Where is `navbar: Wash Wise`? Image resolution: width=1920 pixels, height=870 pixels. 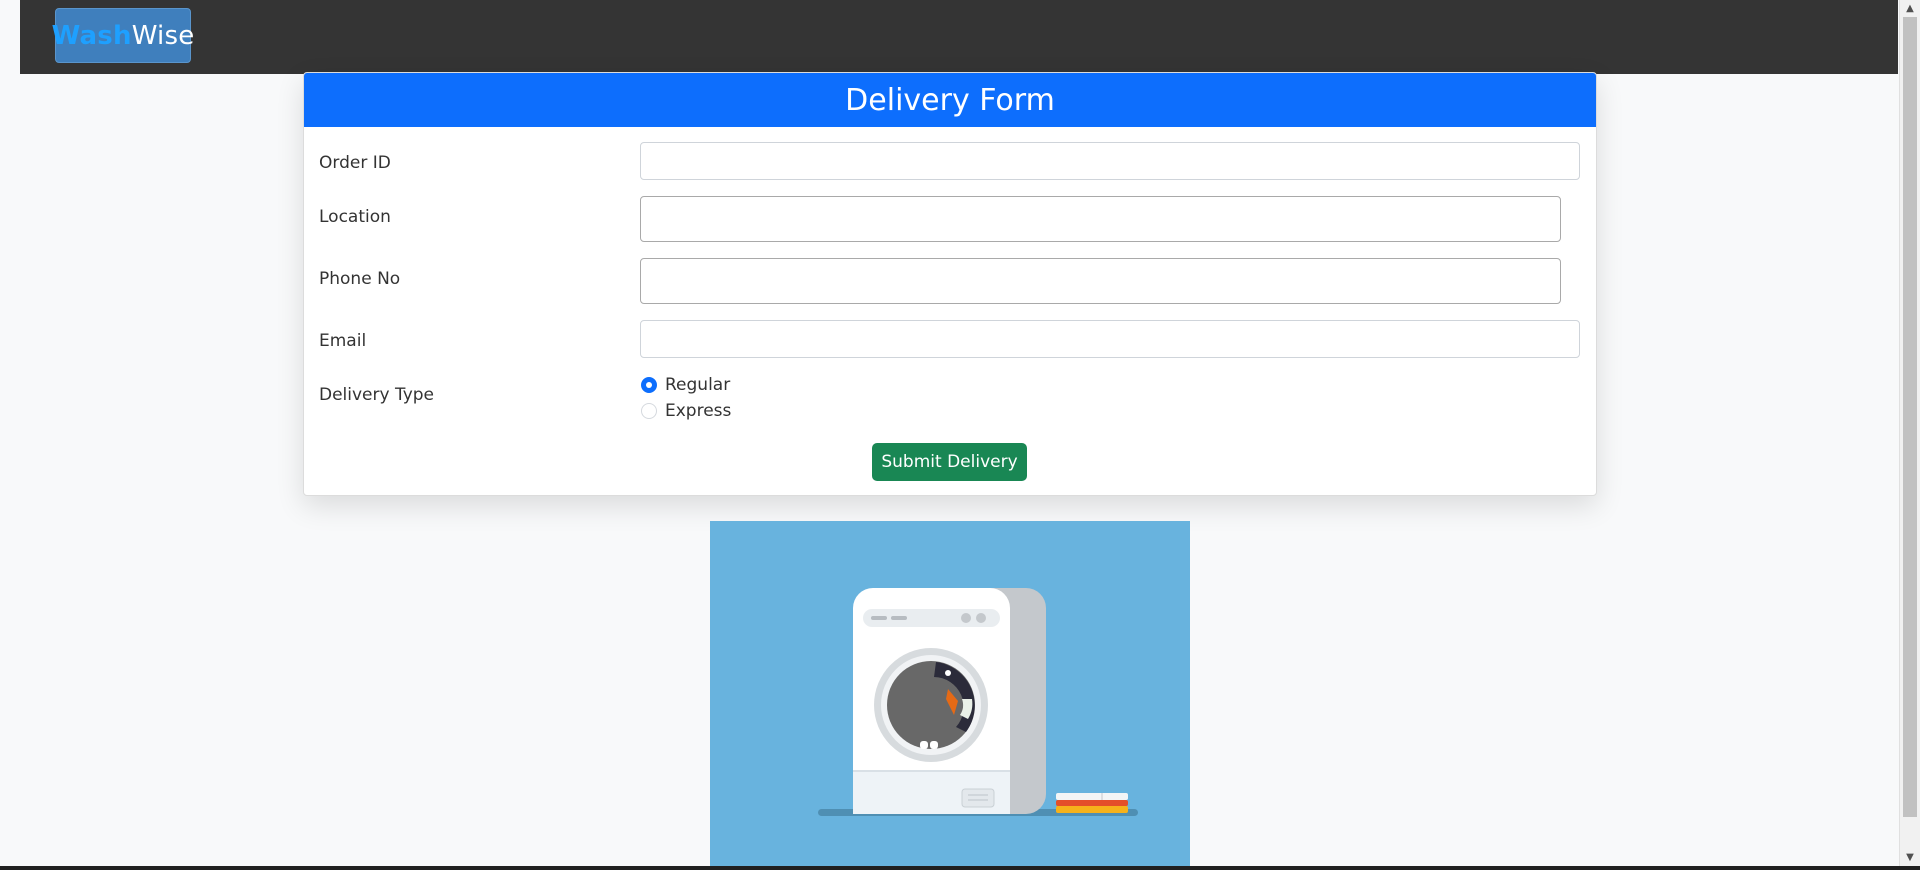 navbar: Wash Wise is located at coordinates (959, 37).